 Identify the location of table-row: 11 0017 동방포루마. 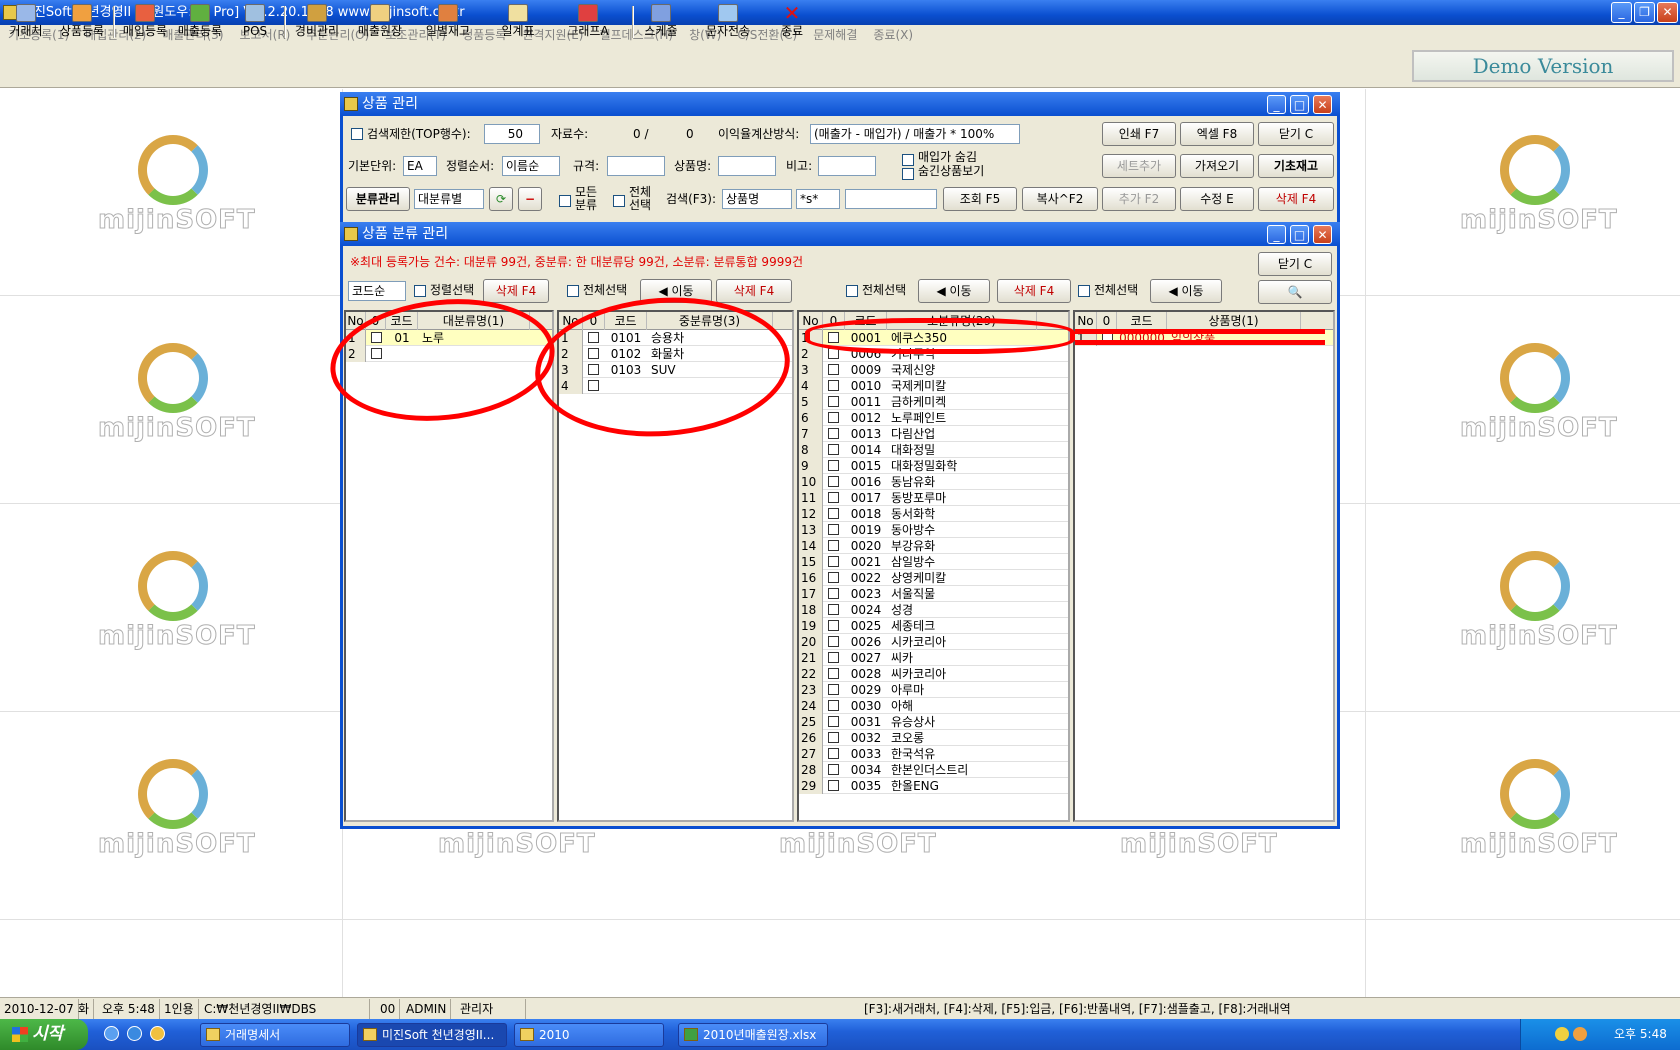
(933, 498).